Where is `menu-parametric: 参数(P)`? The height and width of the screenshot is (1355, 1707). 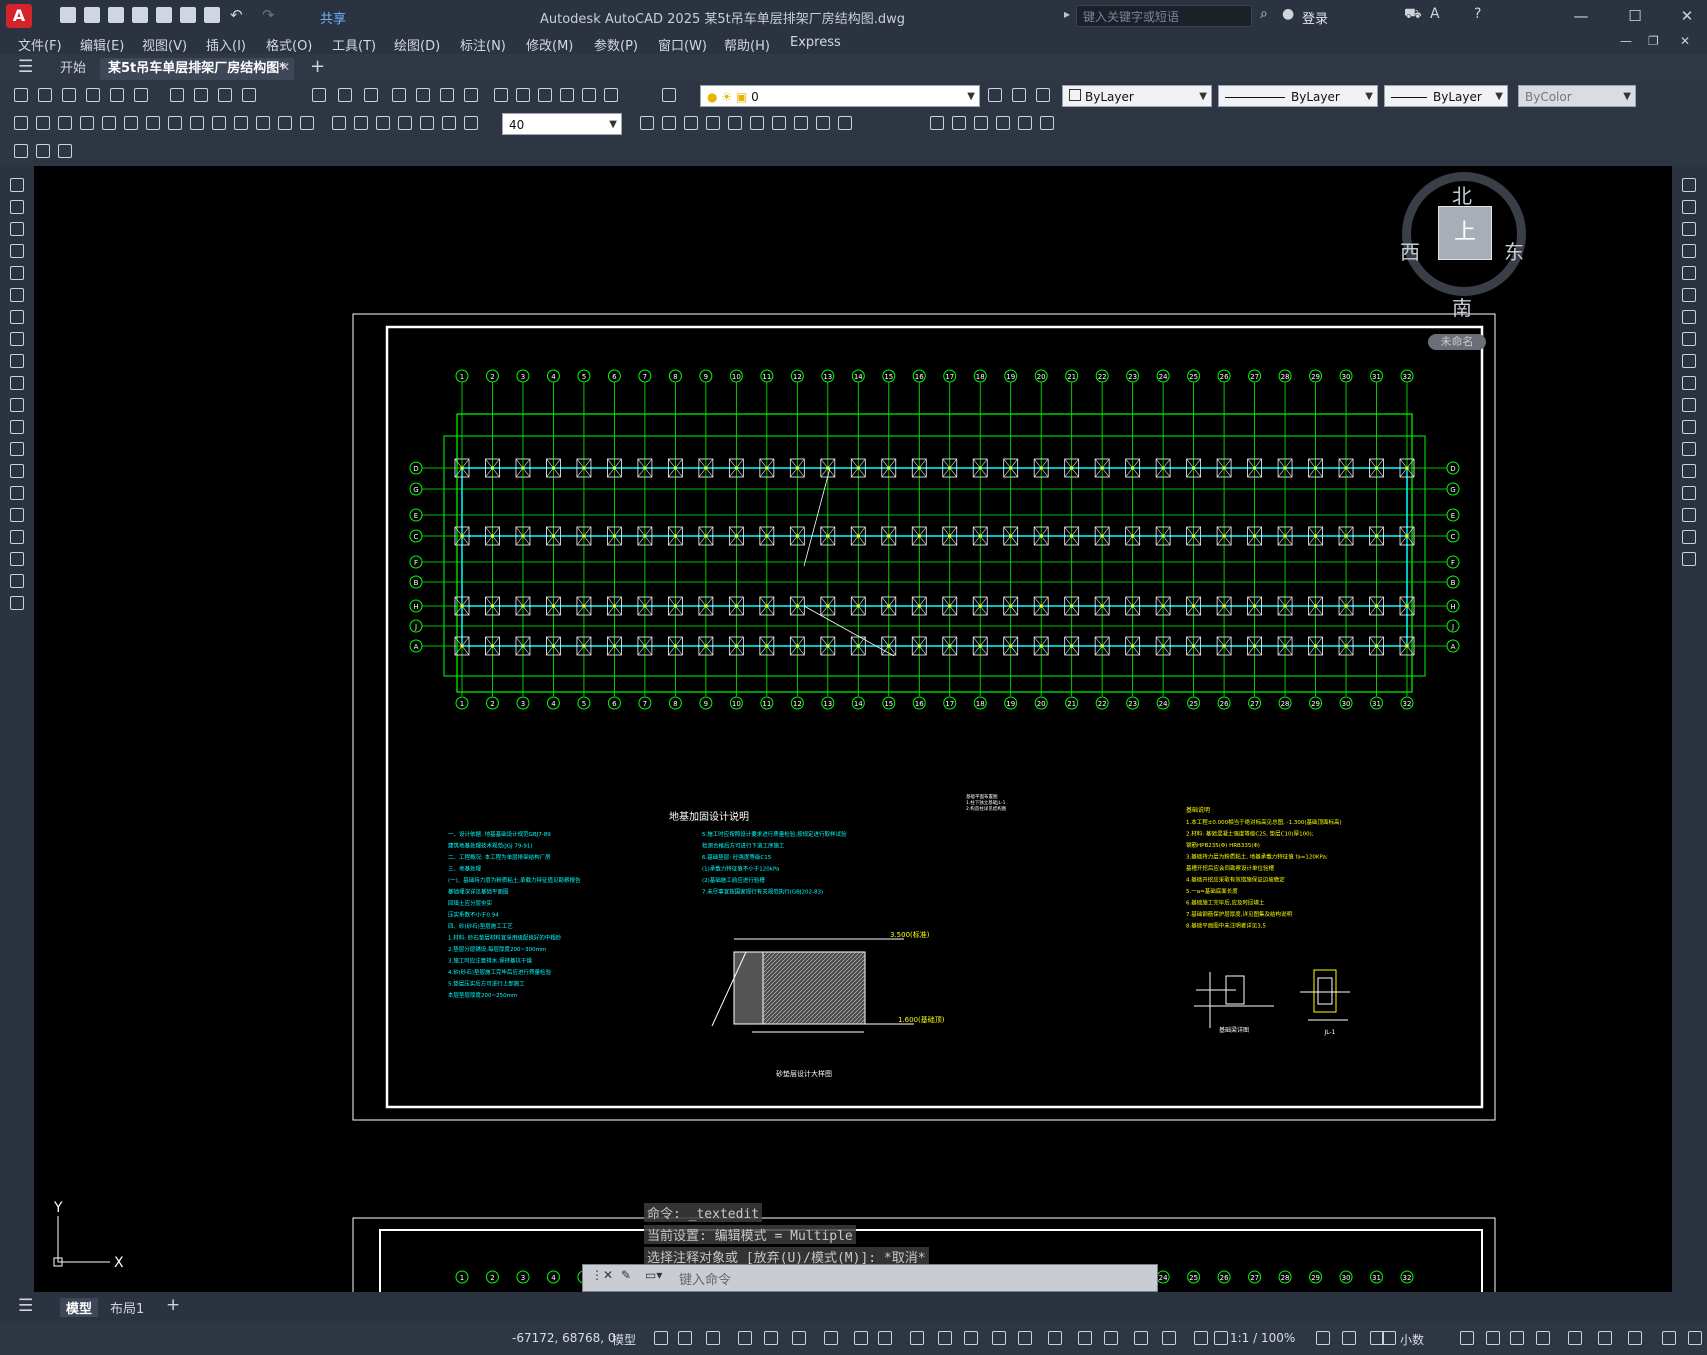
menu-parametric: 参数(P) is located at coordinates (616, 44).